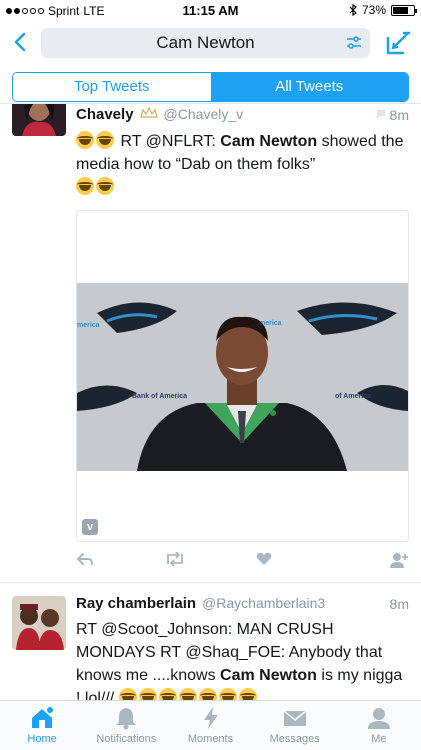 The height and width of the screenshot is (750, 421). Describe the element at coordinates (84, 559) in the screenshot. I see `reply-icon` at that location.